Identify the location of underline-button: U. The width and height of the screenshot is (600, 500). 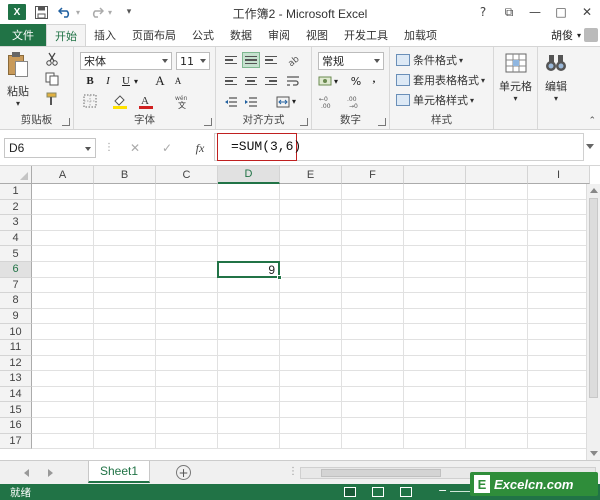
(126, 81).